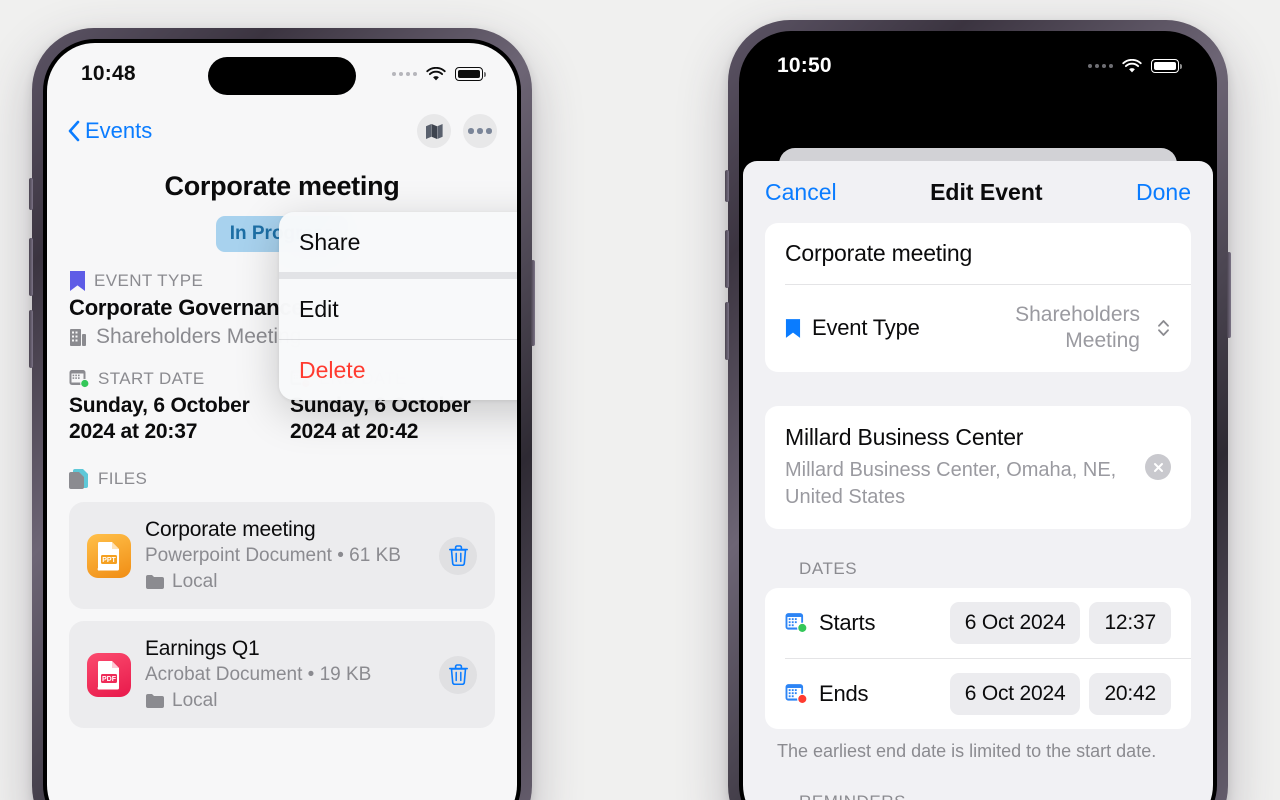 The image size is (1280, 800). What do you see at coordinates (978, 328) in the screenshot?
I see `event-type-row: Event Type Shareholders Meeting` at bounding box center [978, 328].